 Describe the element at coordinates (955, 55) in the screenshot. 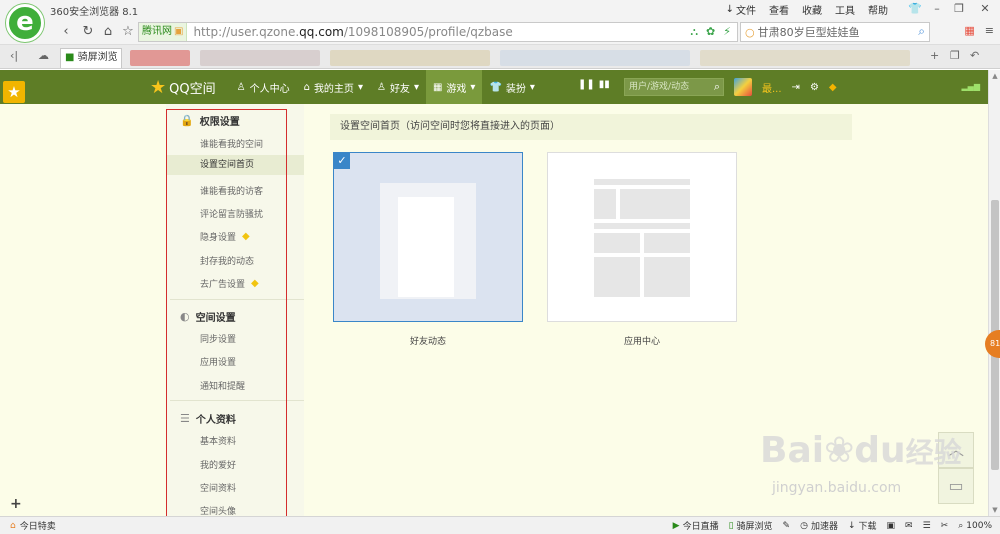

I see `tab-list-icon: ❐` at that location.